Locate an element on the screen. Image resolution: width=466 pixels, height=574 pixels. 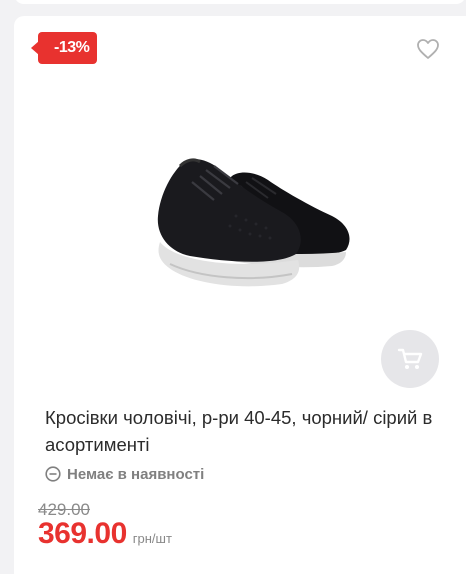
discount-badge: -13% is located at coordinates (64, 48).